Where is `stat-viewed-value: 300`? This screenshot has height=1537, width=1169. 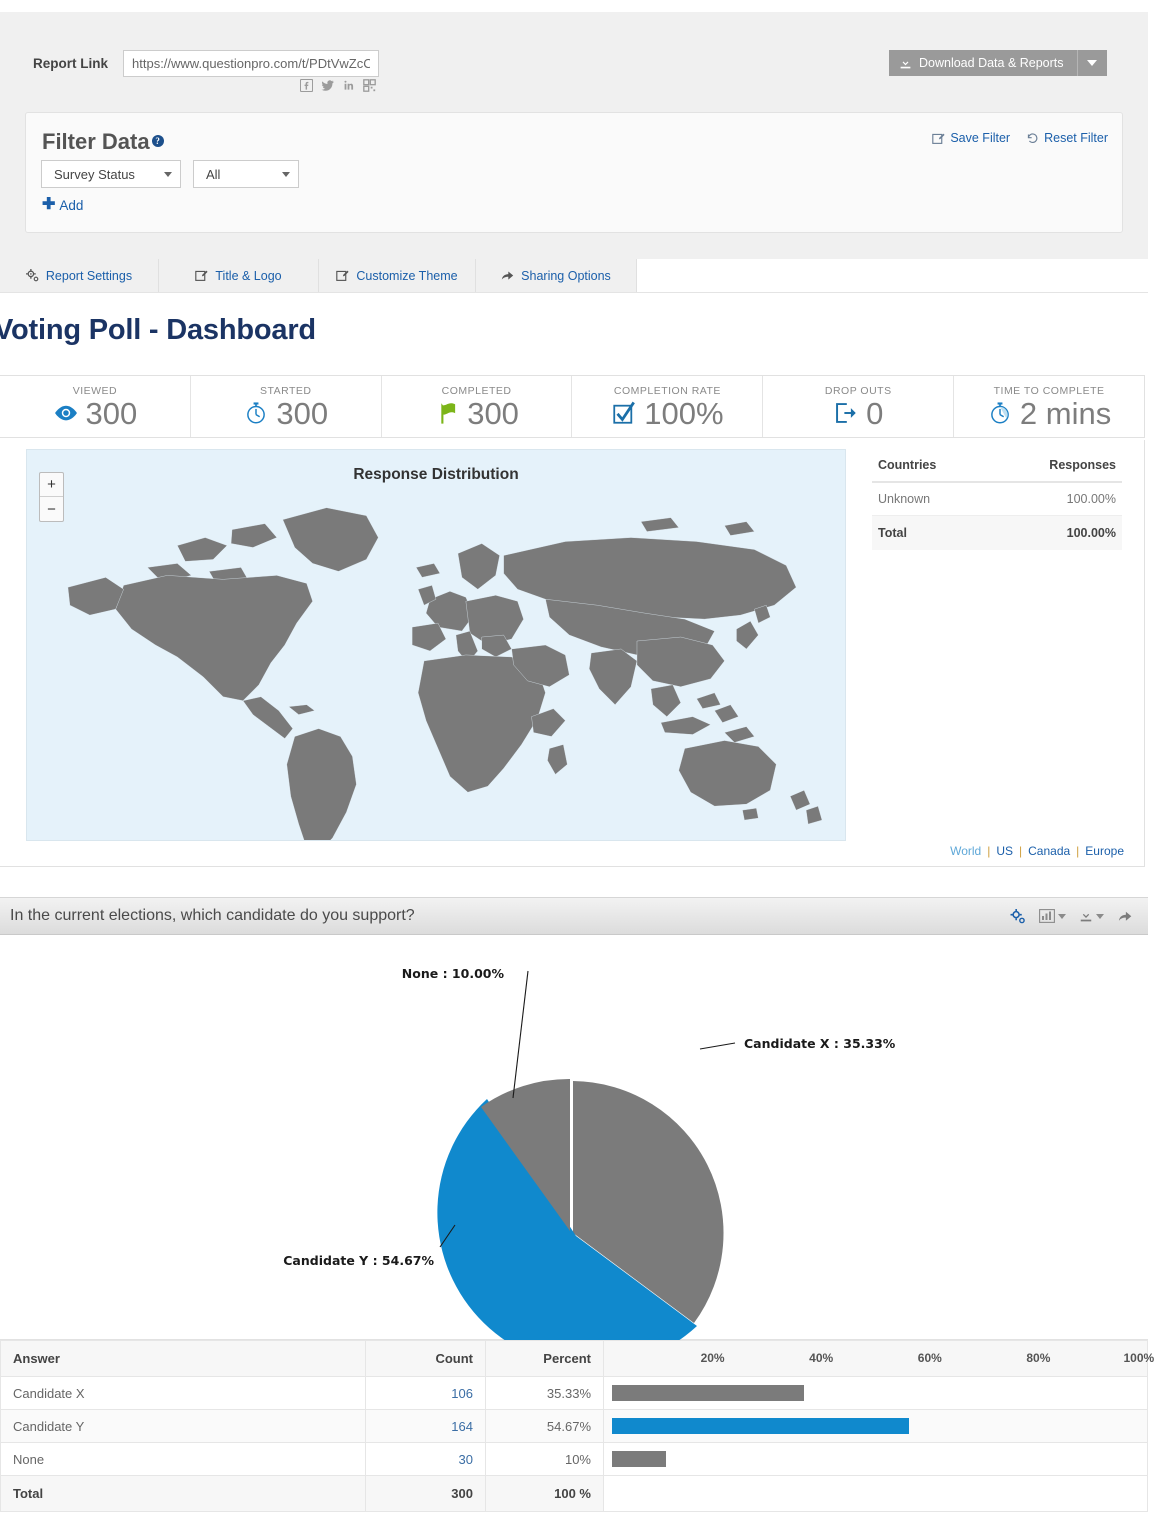
stat-viewed-value: 300 is located at coordinates (111, 413).